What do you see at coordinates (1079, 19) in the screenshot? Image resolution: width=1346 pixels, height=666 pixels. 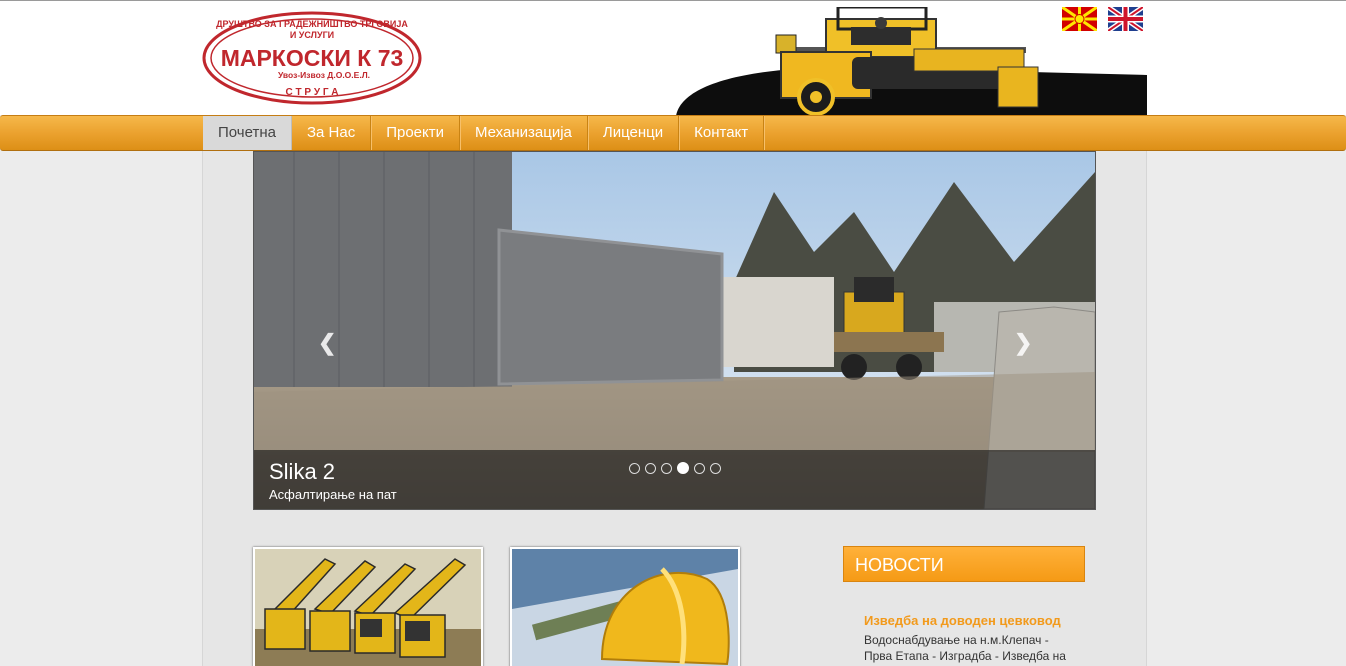 I see `macedonian-flag-icon` at bounding box center [1079, 19].